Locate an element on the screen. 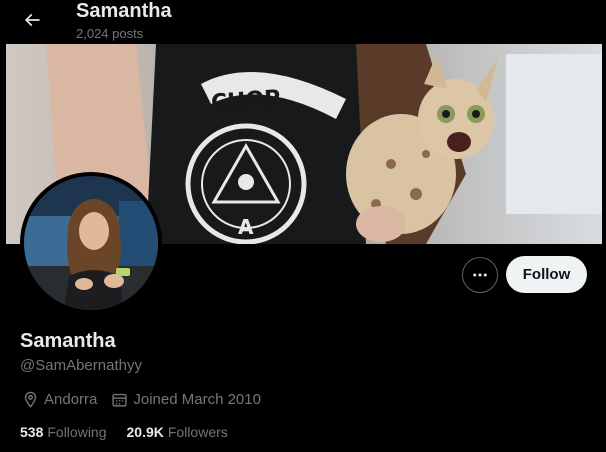  profile-meta: Andorra Joined March 2010 is located at coordinates (148, 399).